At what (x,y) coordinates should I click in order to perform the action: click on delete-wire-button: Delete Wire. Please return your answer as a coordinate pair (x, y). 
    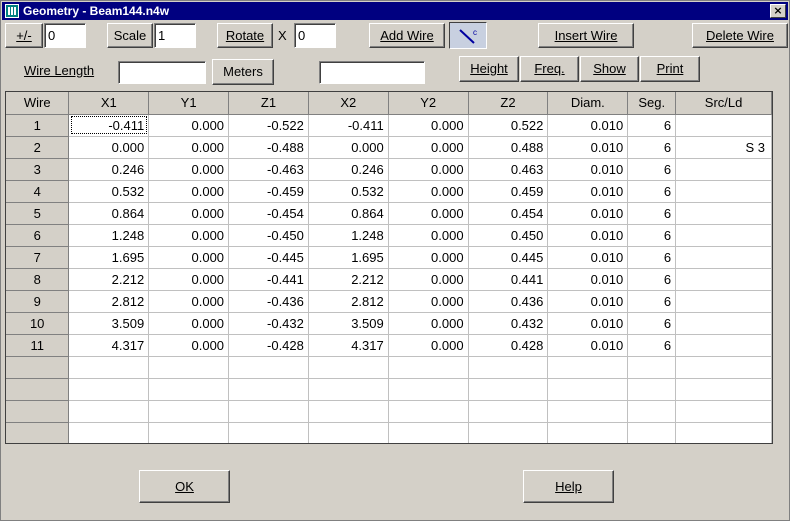
    Looking at the image, I should click on (740, 35).